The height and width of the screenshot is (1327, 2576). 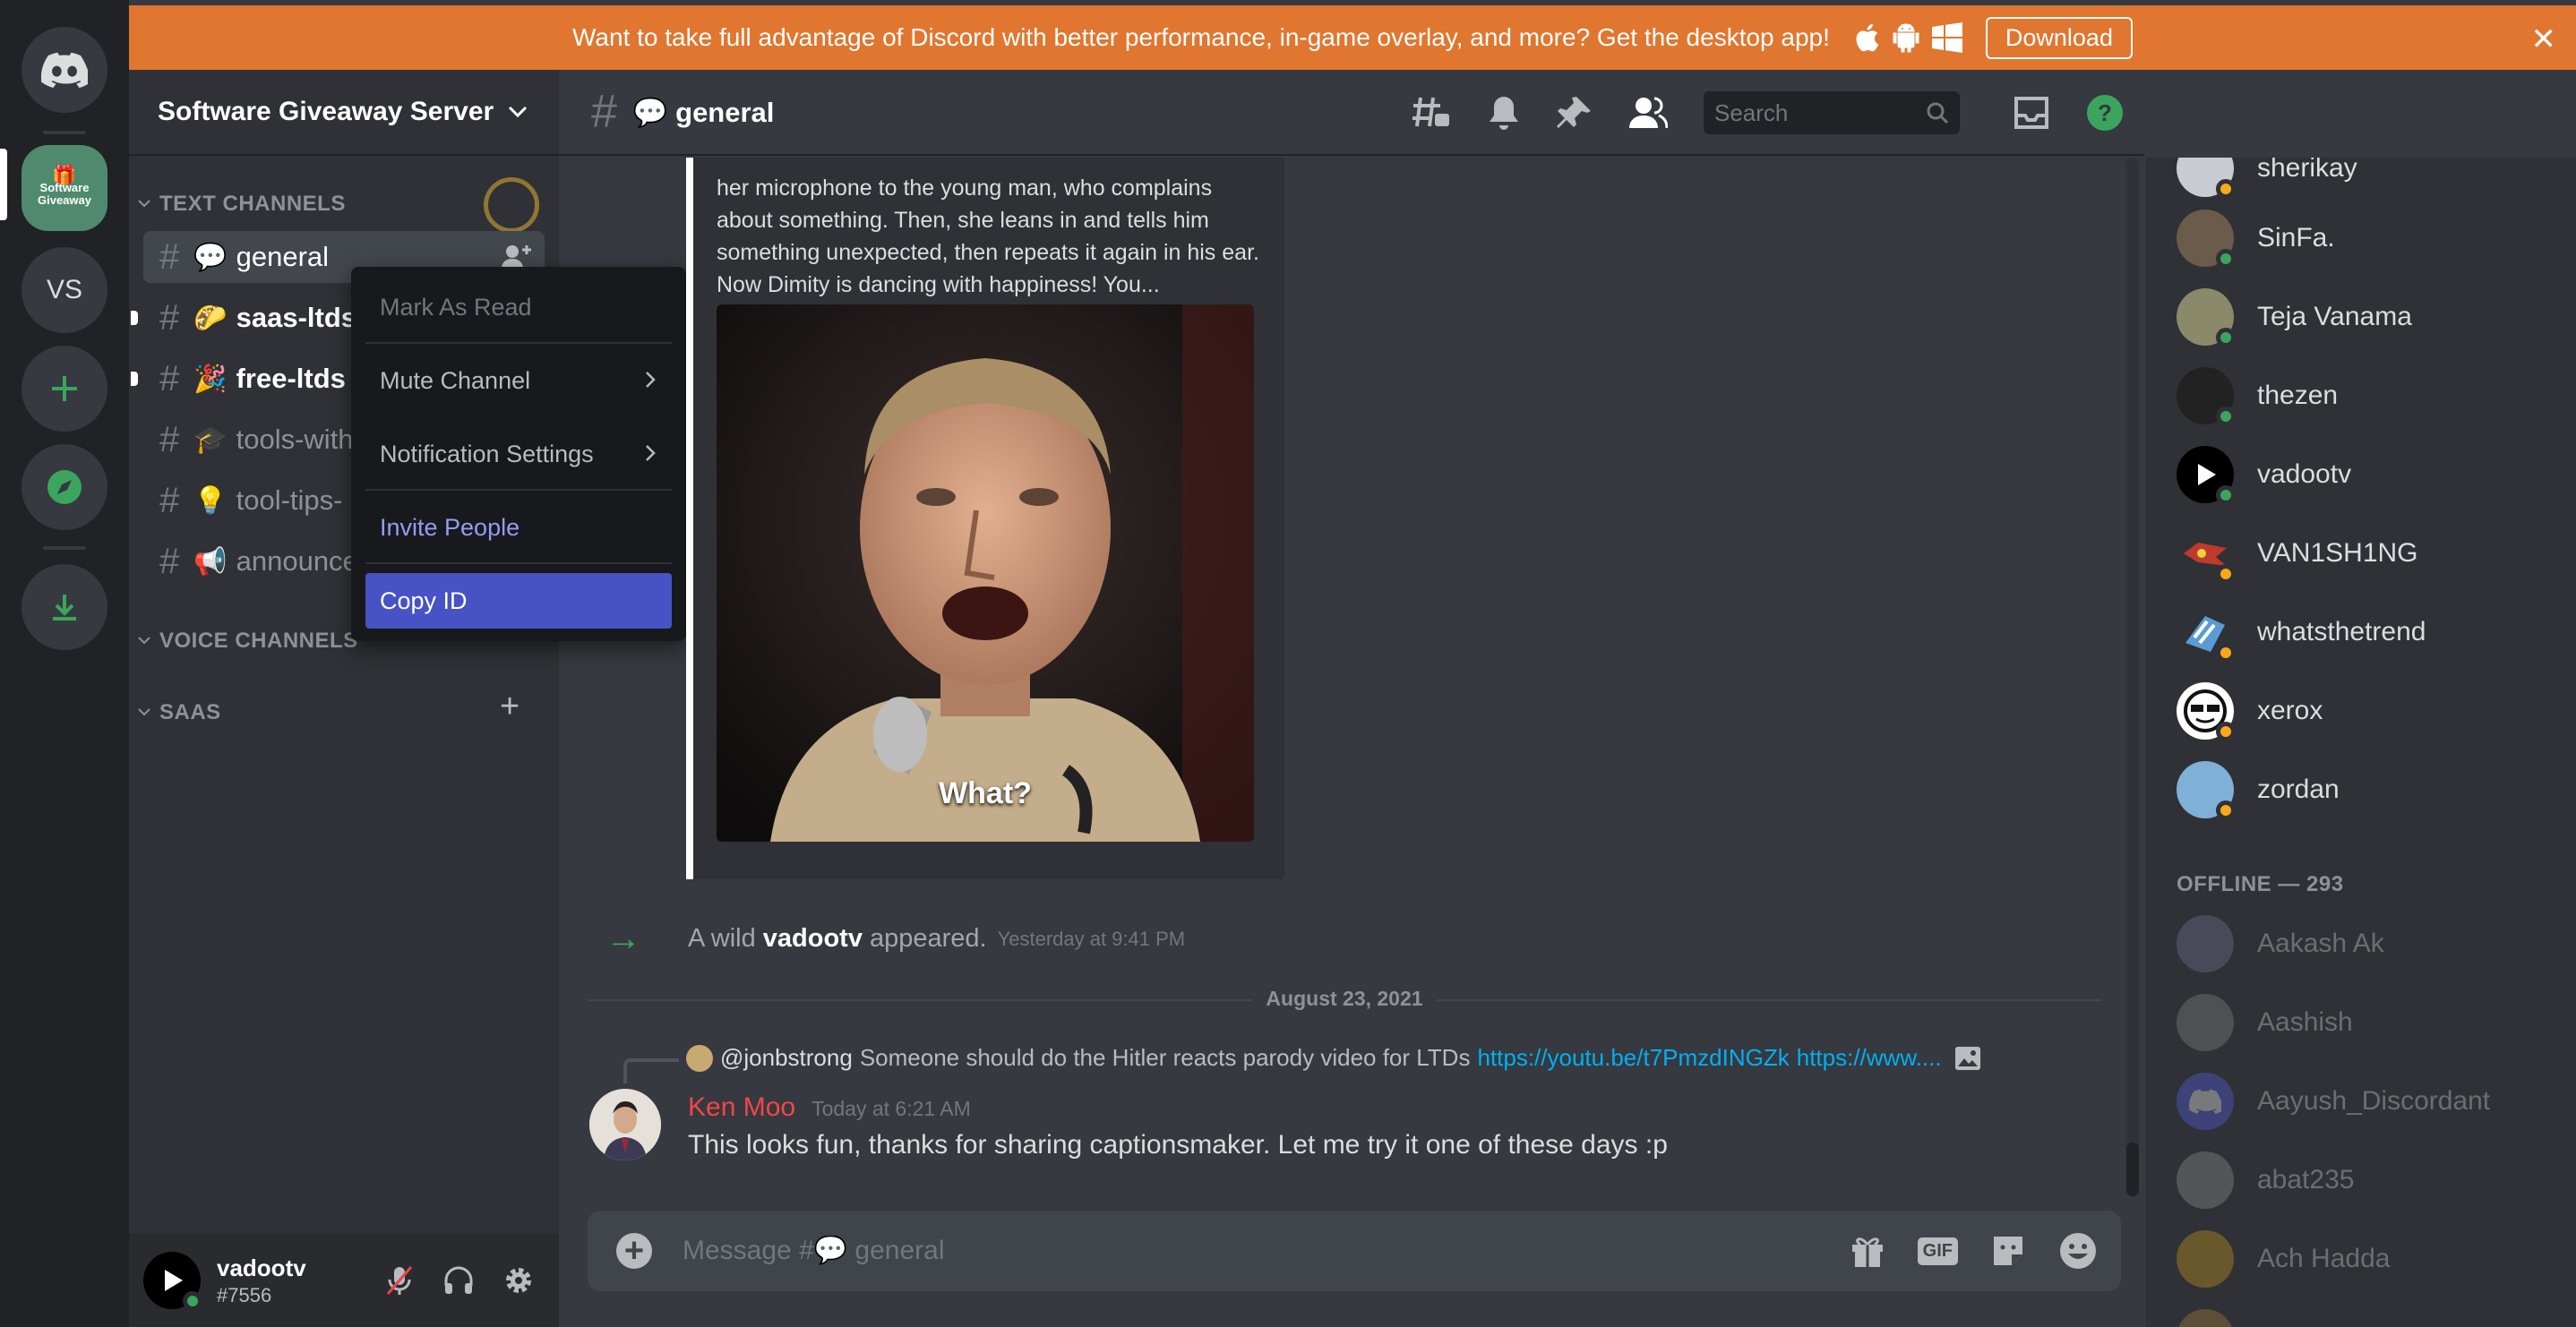 I want to click on add-channel-plus-icon: +, so click(x=509, y=707).